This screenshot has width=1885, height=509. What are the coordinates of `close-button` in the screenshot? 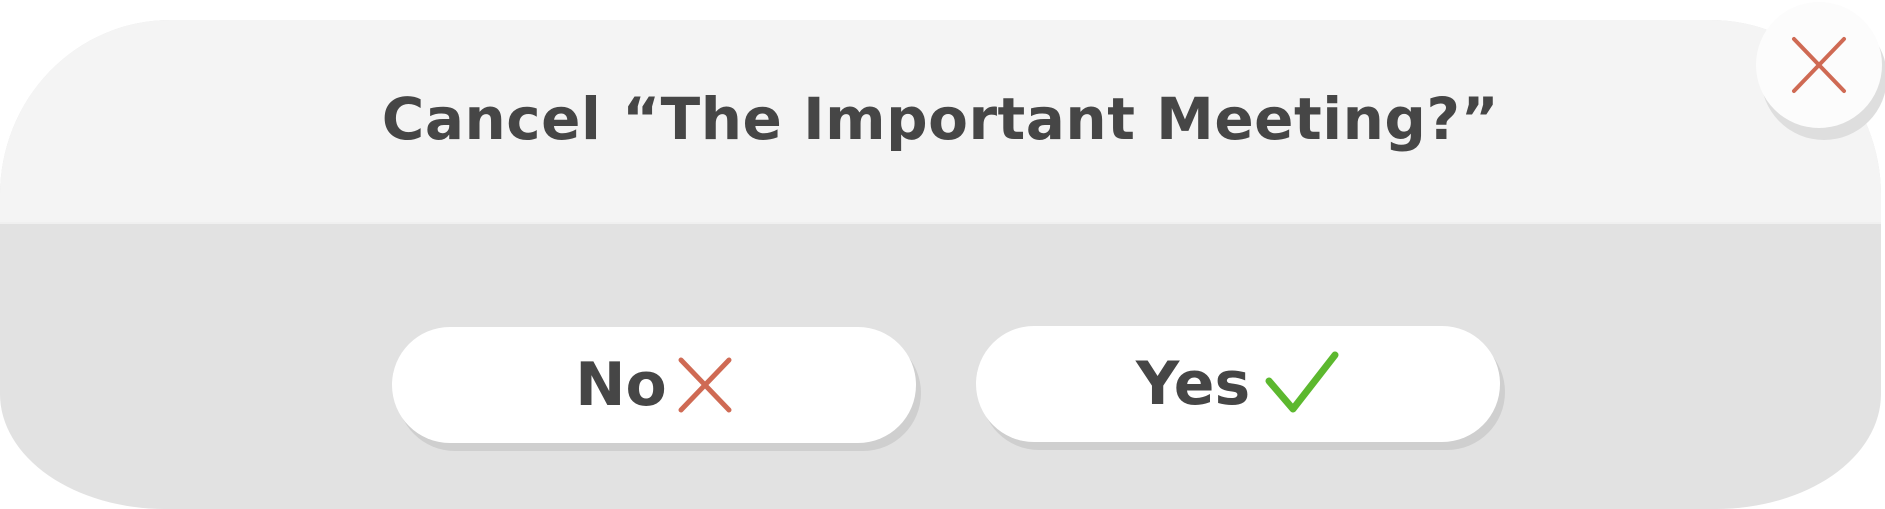 It's located at (1819, 65).